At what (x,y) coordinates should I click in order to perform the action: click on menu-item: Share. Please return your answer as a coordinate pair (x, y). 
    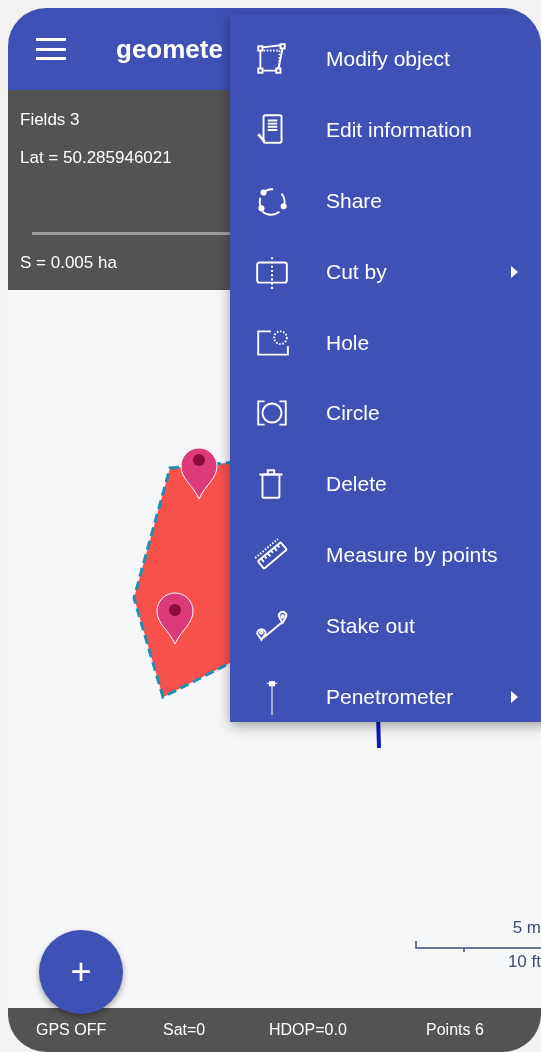
    Looking at the image, I should click on (385, 201).